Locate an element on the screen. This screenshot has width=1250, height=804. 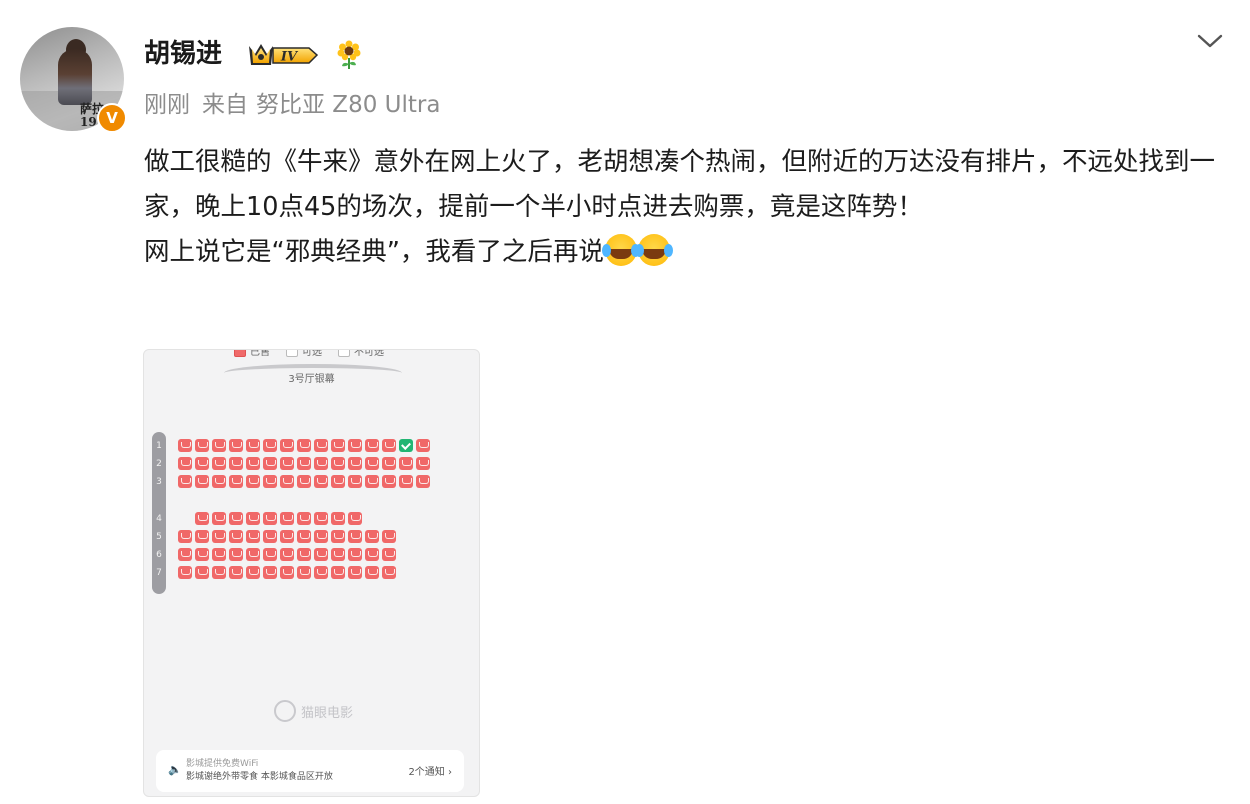
notice-bar: 🔈 影城提供免费WiFi 影城谢绝外带零食 本影城食品区开放 2个通知 › is located at coordinates (310, 771).